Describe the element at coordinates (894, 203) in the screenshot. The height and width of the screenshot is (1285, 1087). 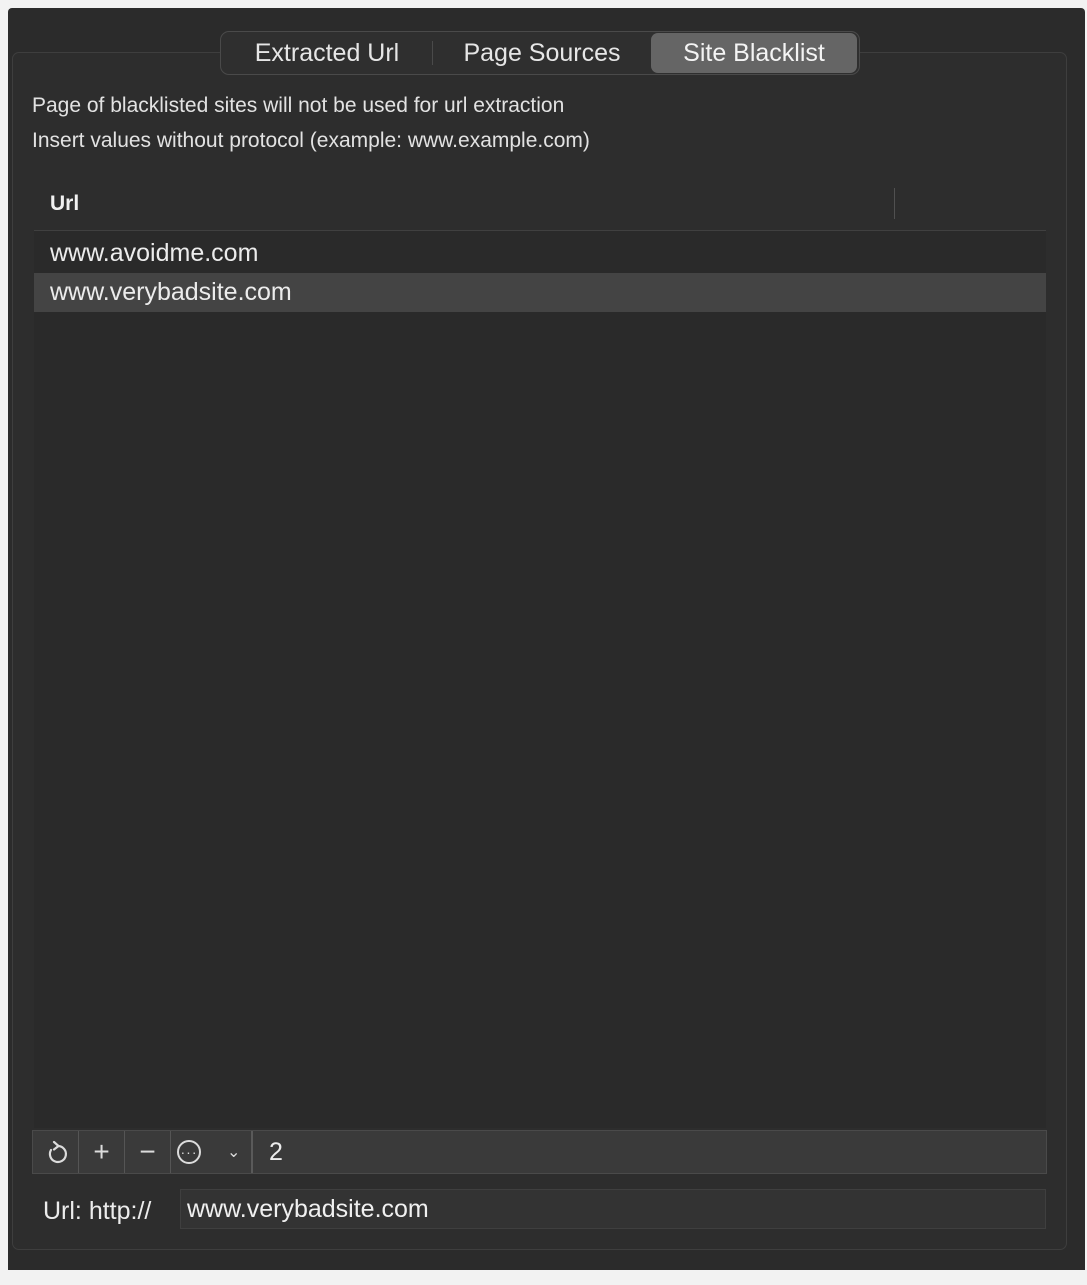
I see `column-divider` at that location.